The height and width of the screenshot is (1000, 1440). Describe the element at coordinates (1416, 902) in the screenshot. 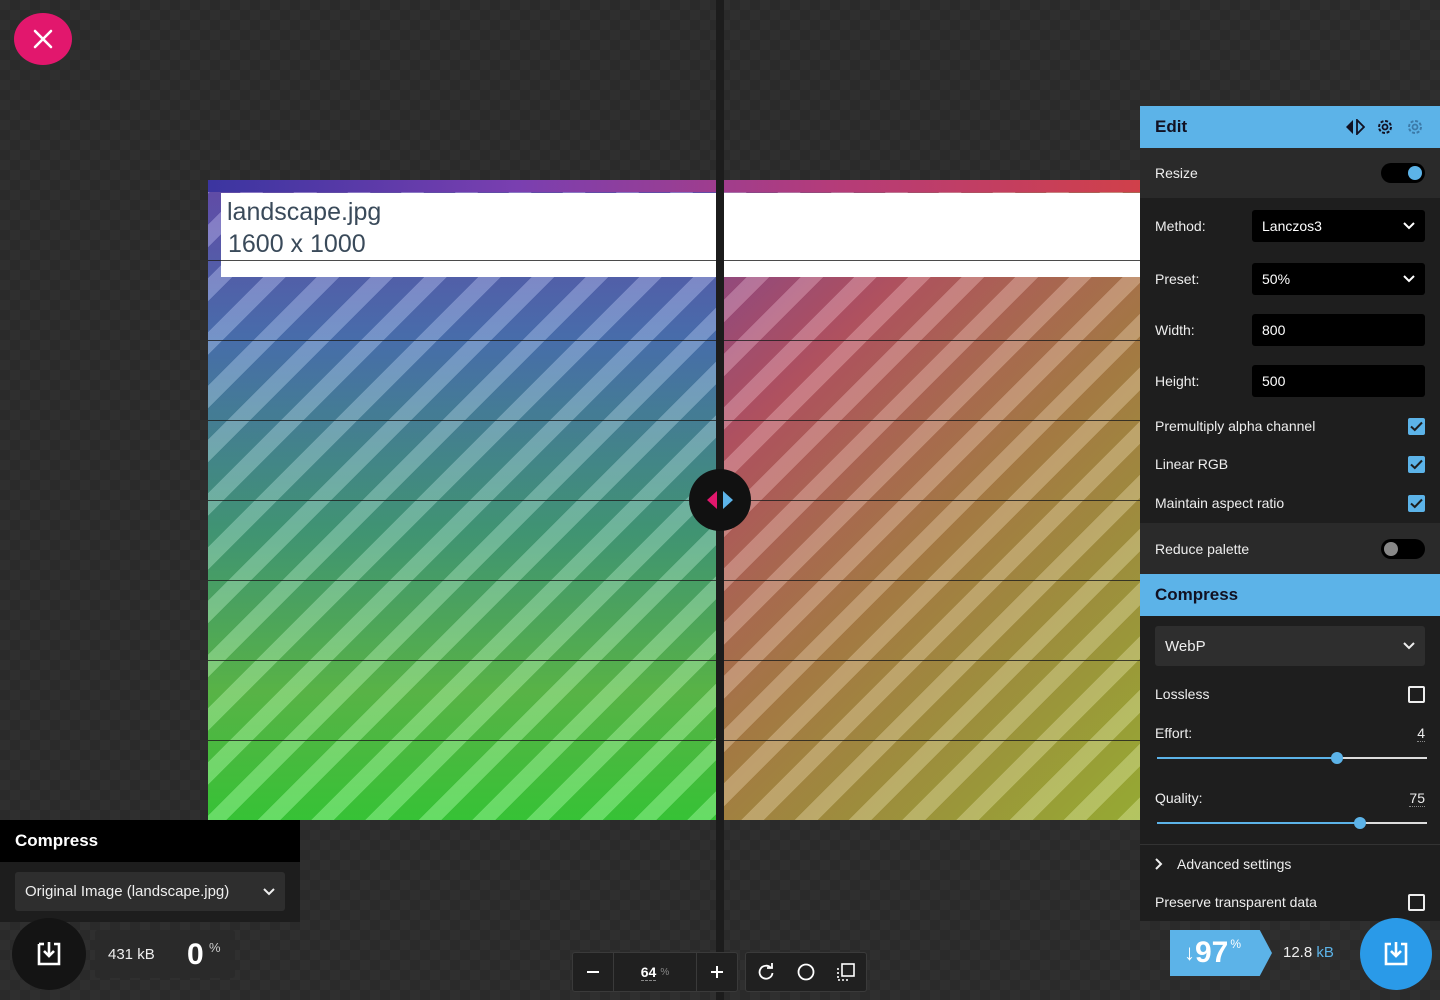

I see `preserve-transparent-checkbox` at that location.